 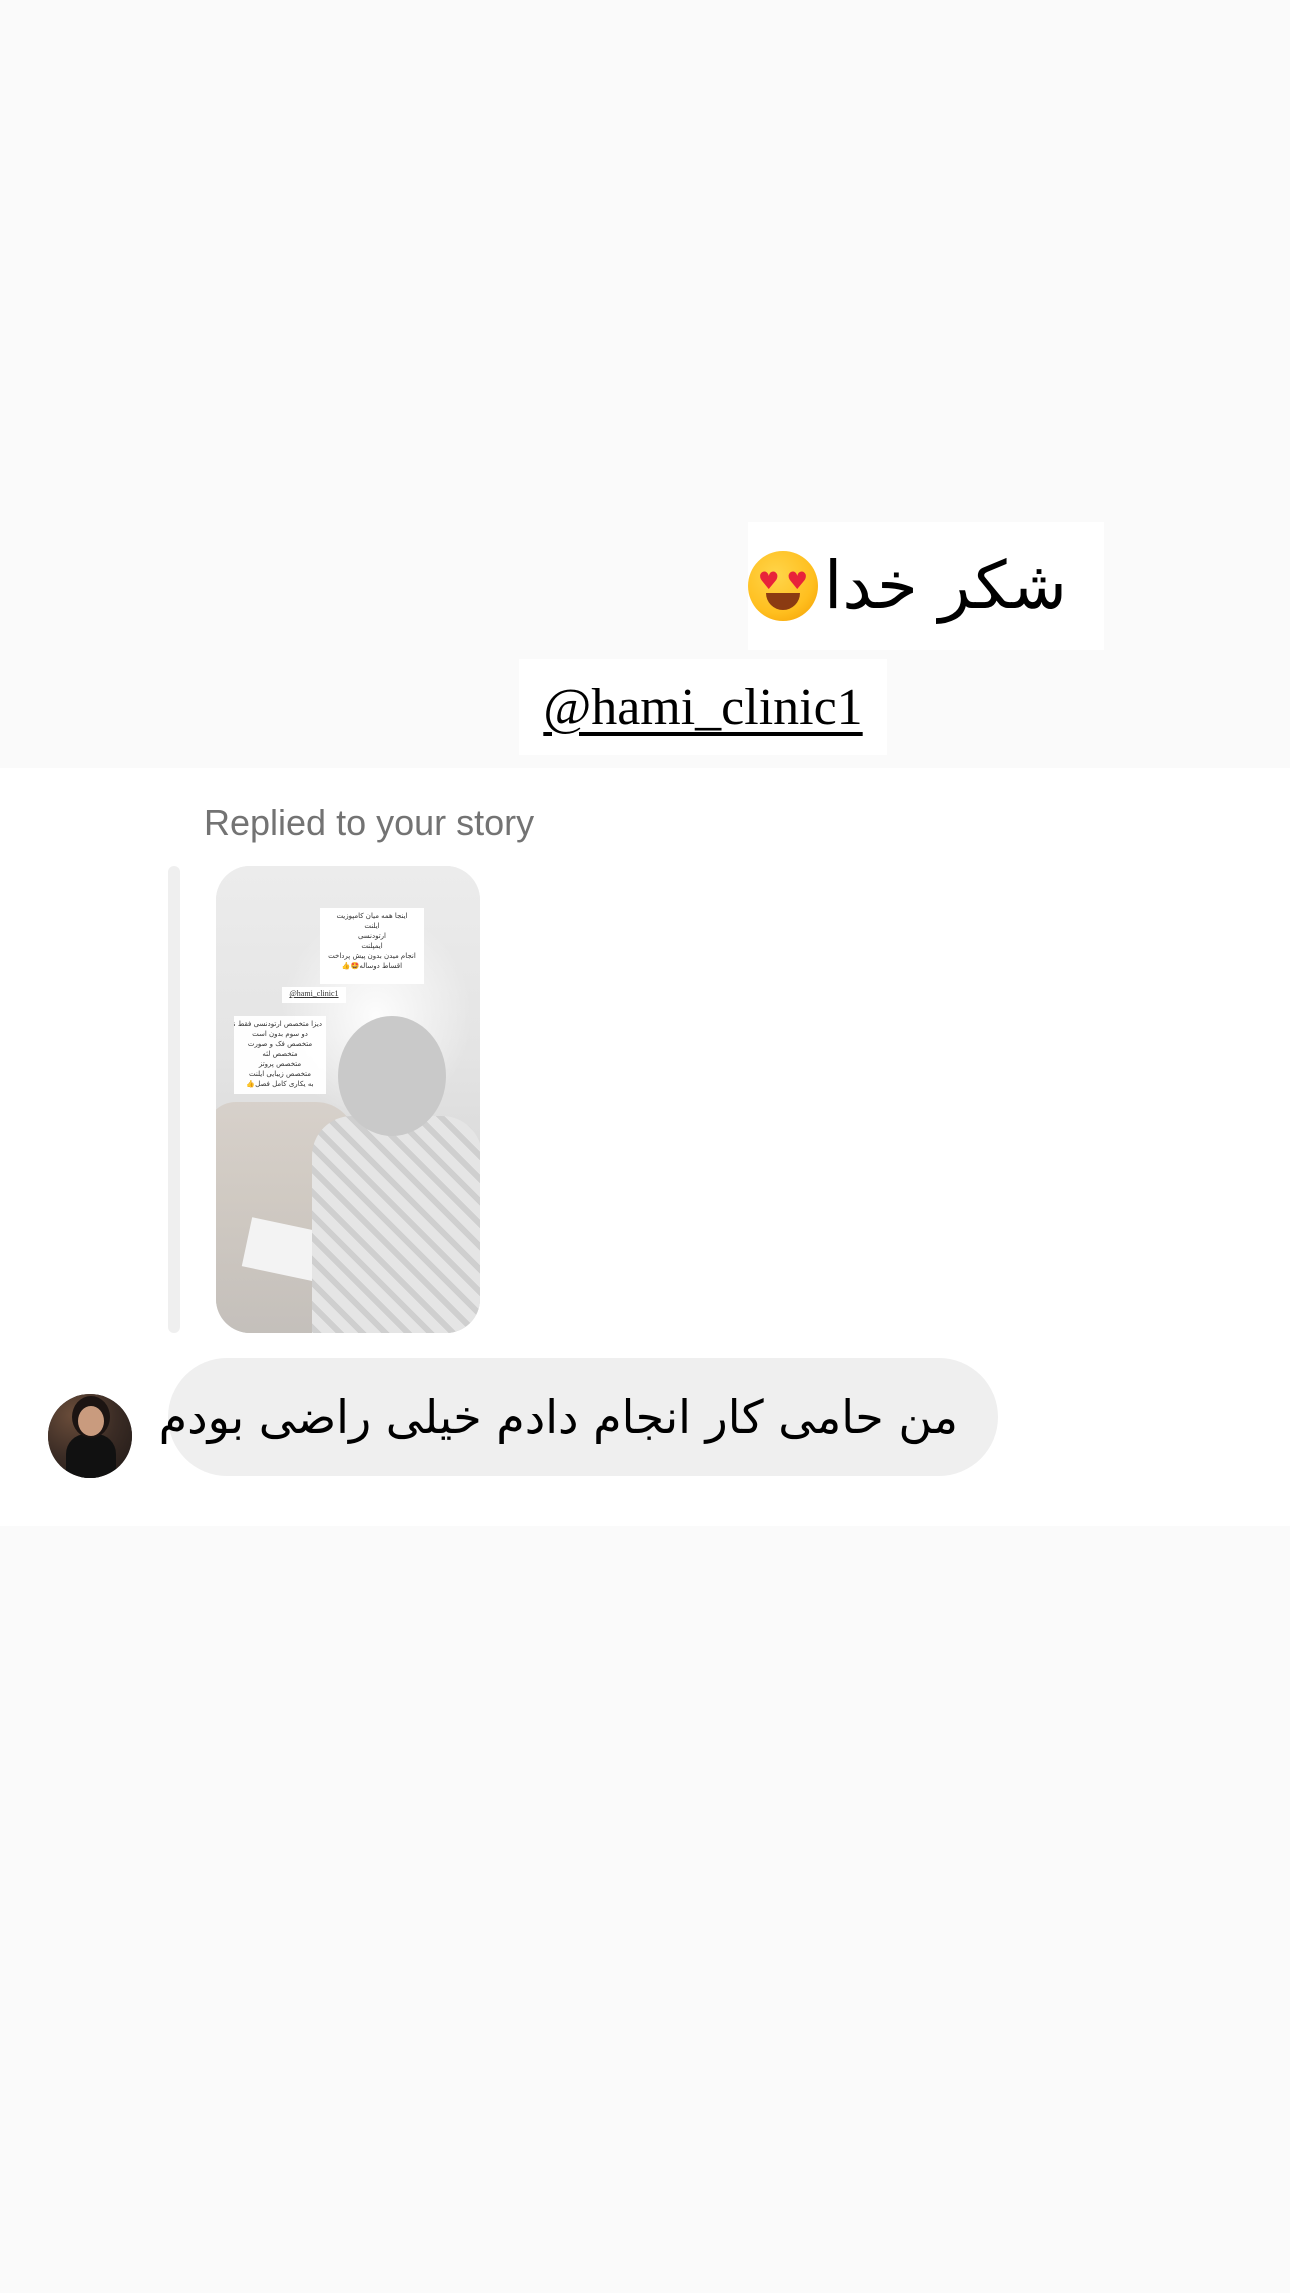 I want to click on mention-text: @hami_clinic1, so click(x=703, y=707).